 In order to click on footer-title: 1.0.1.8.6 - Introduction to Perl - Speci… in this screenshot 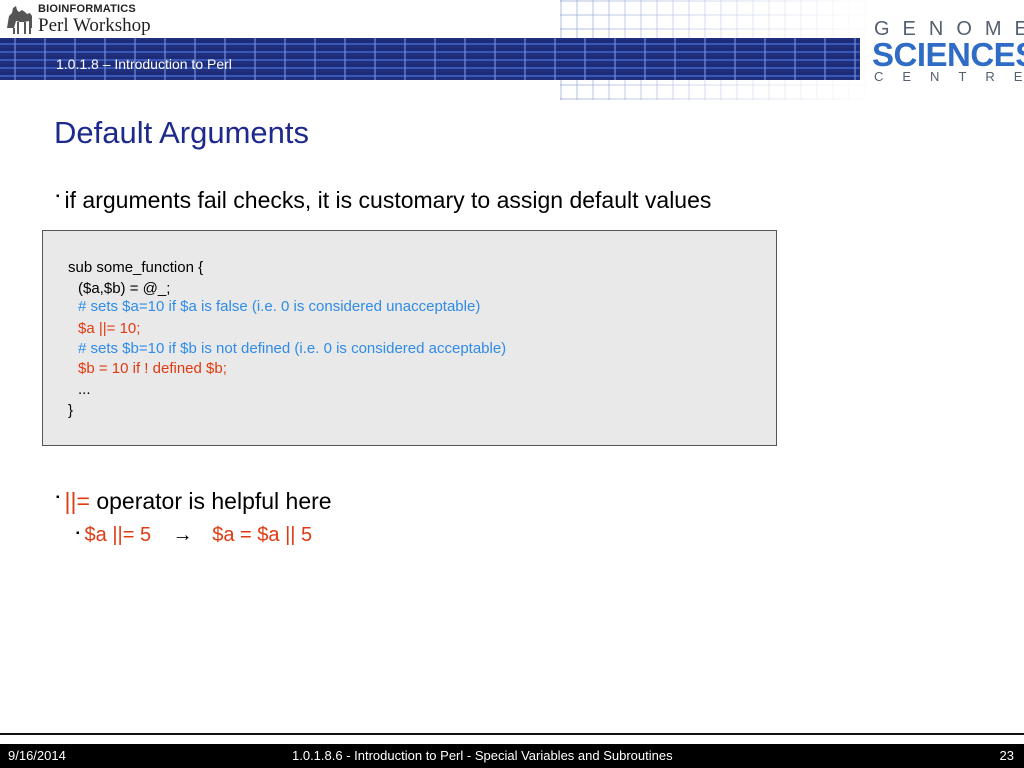, I will do `click(482, 755)`.